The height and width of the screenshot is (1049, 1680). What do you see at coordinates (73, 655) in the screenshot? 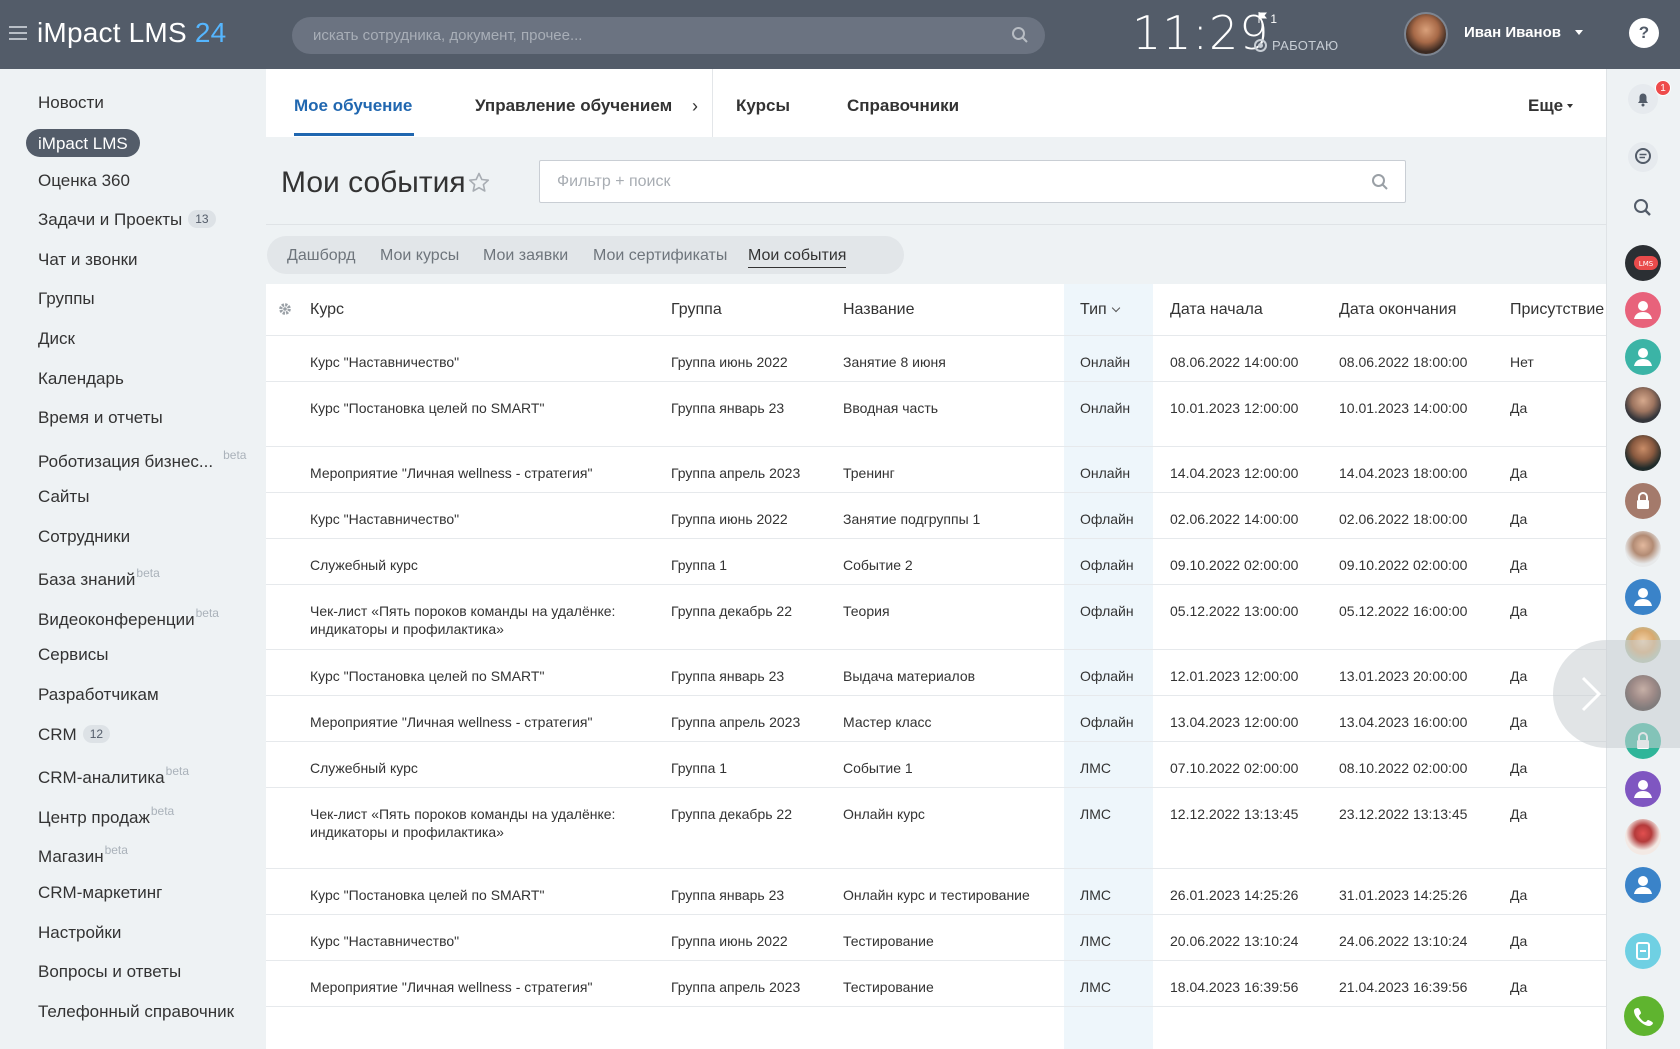
I see `sidebar-item: Сервисы` at bounding box center [73, 655].